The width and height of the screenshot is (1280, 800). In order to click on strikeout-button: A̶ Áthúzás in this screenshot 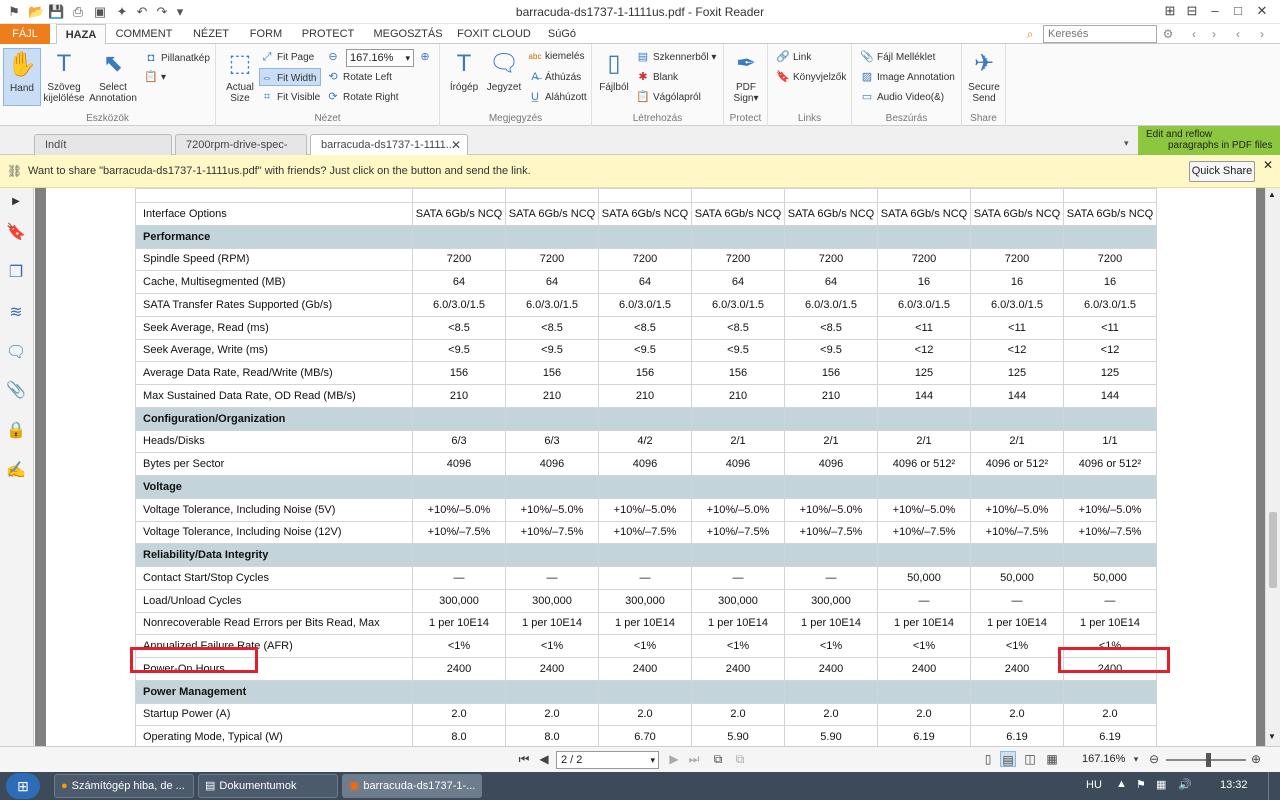, I will do `click(554, 77)`.